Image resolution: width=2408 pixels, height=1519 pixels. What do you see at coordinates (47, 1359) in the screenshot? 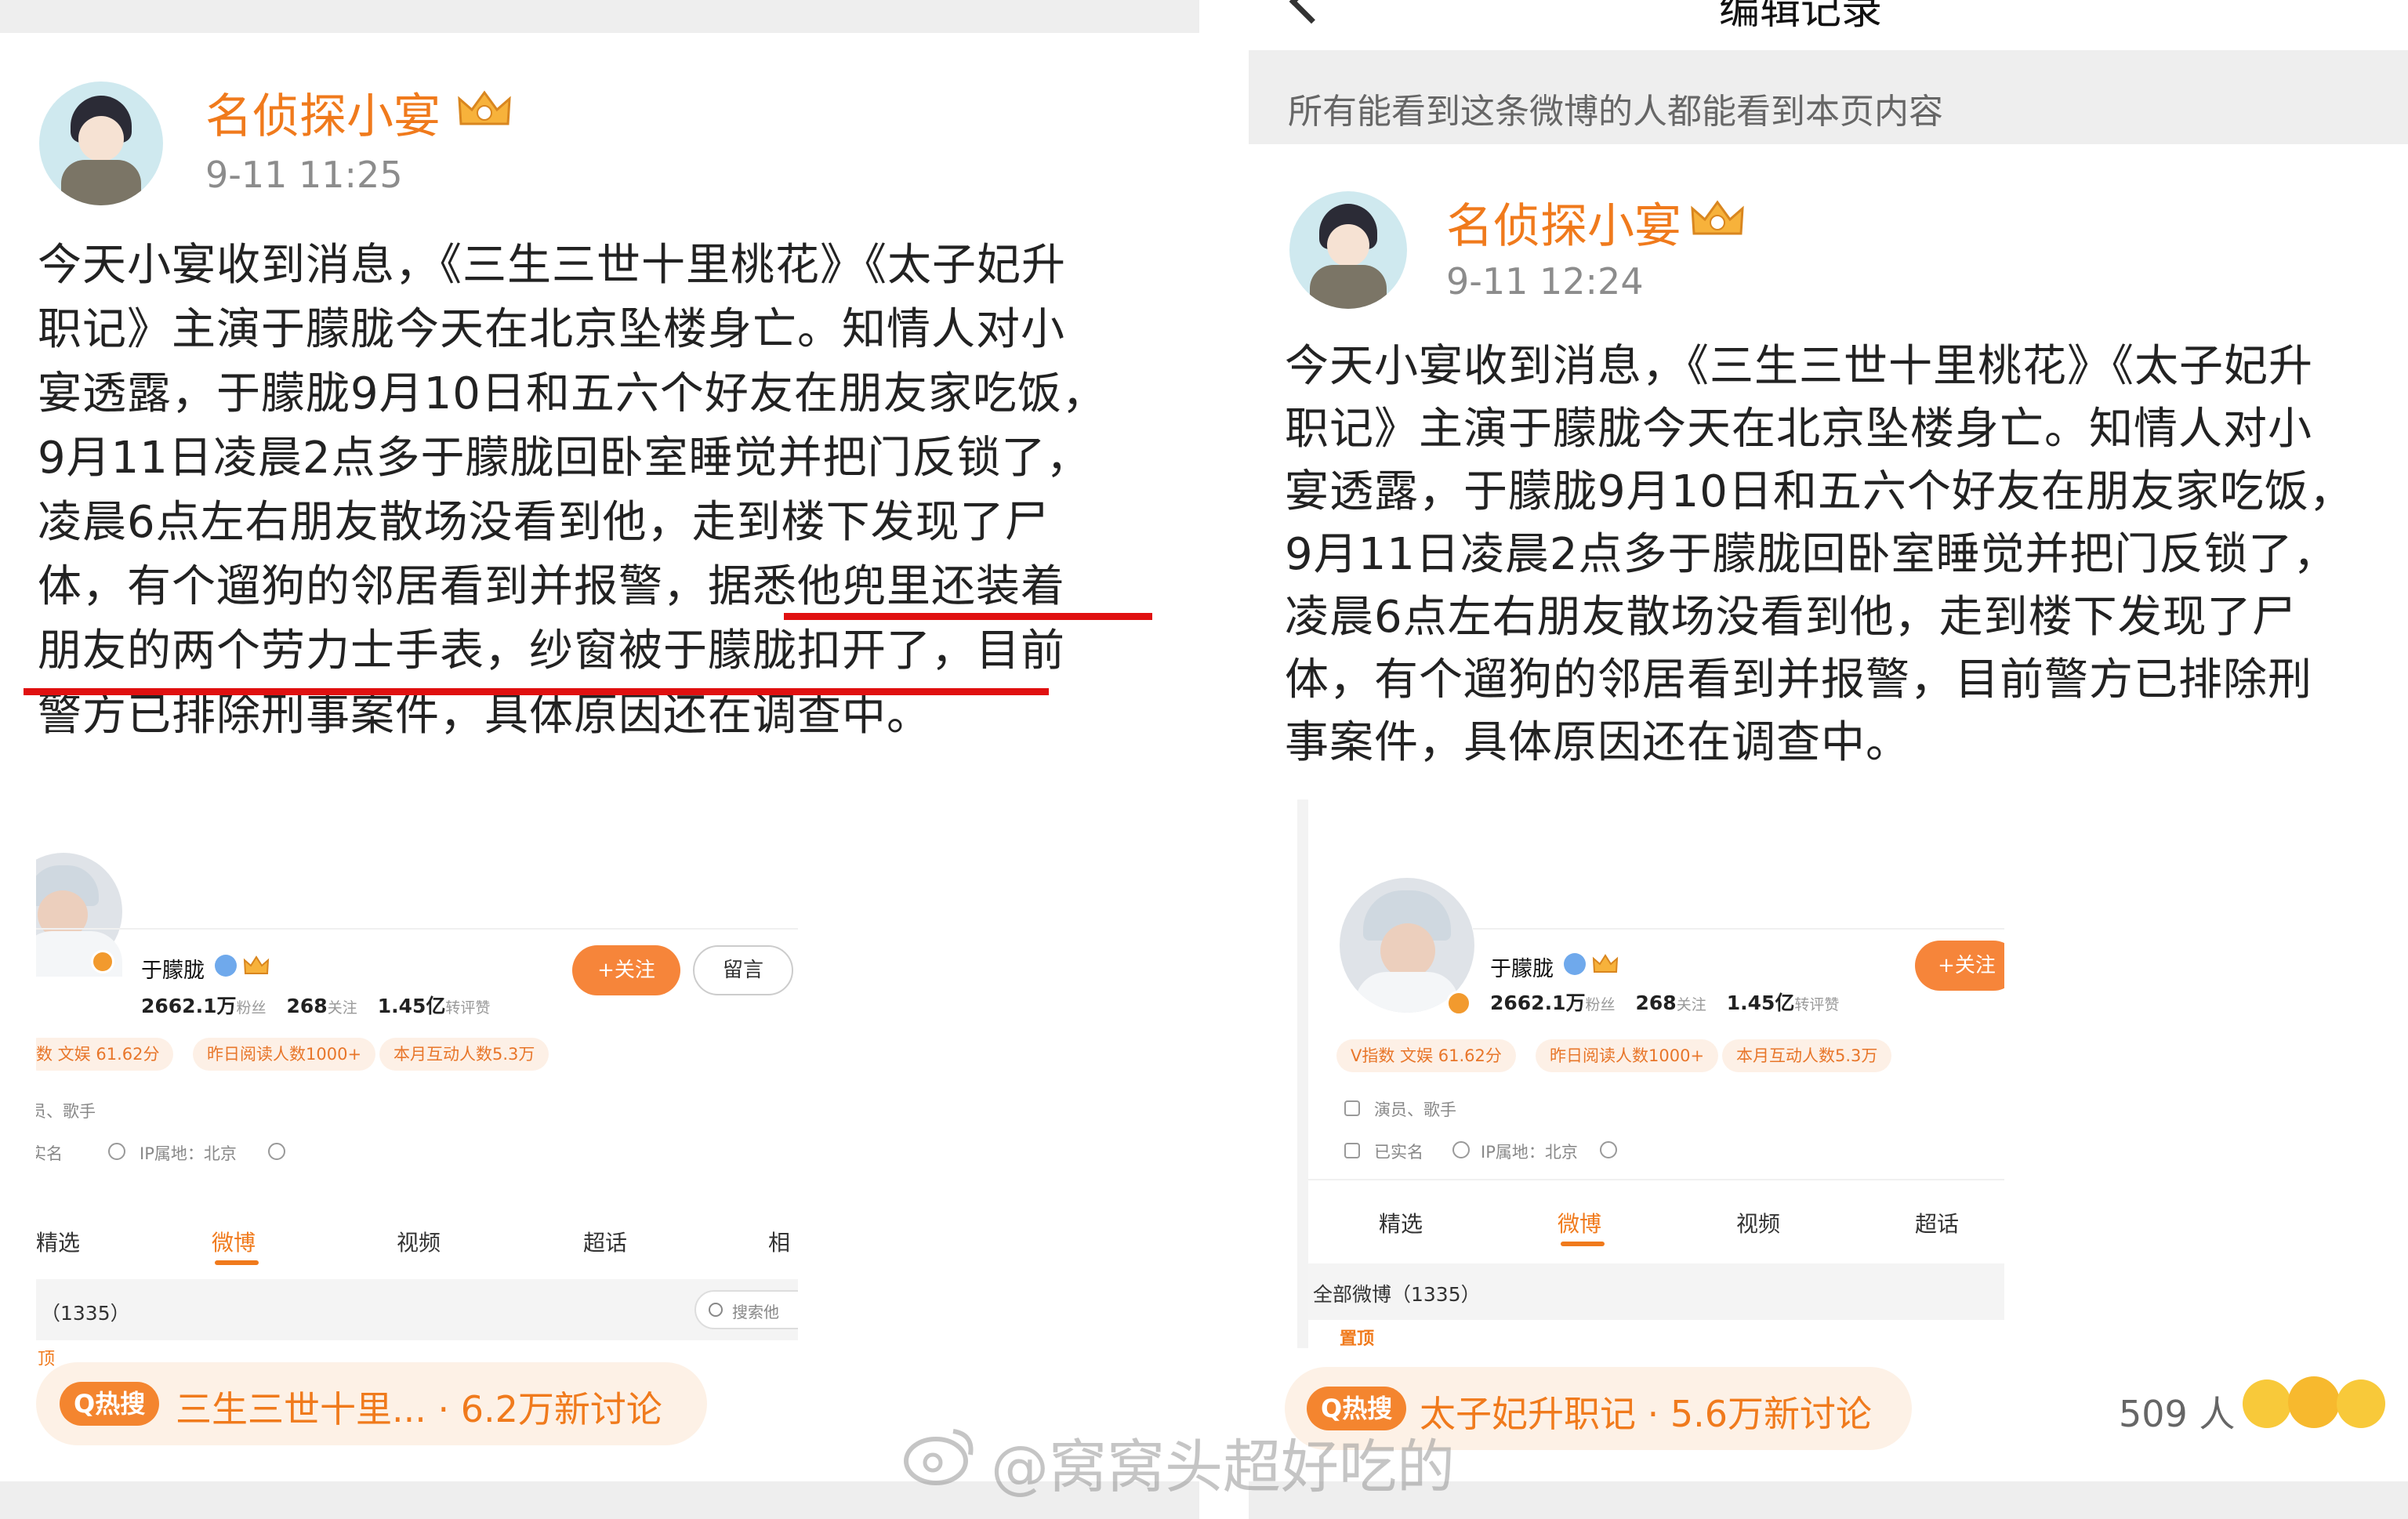
I see `pinned-label: 顶` at bounding box center [47, 1359].